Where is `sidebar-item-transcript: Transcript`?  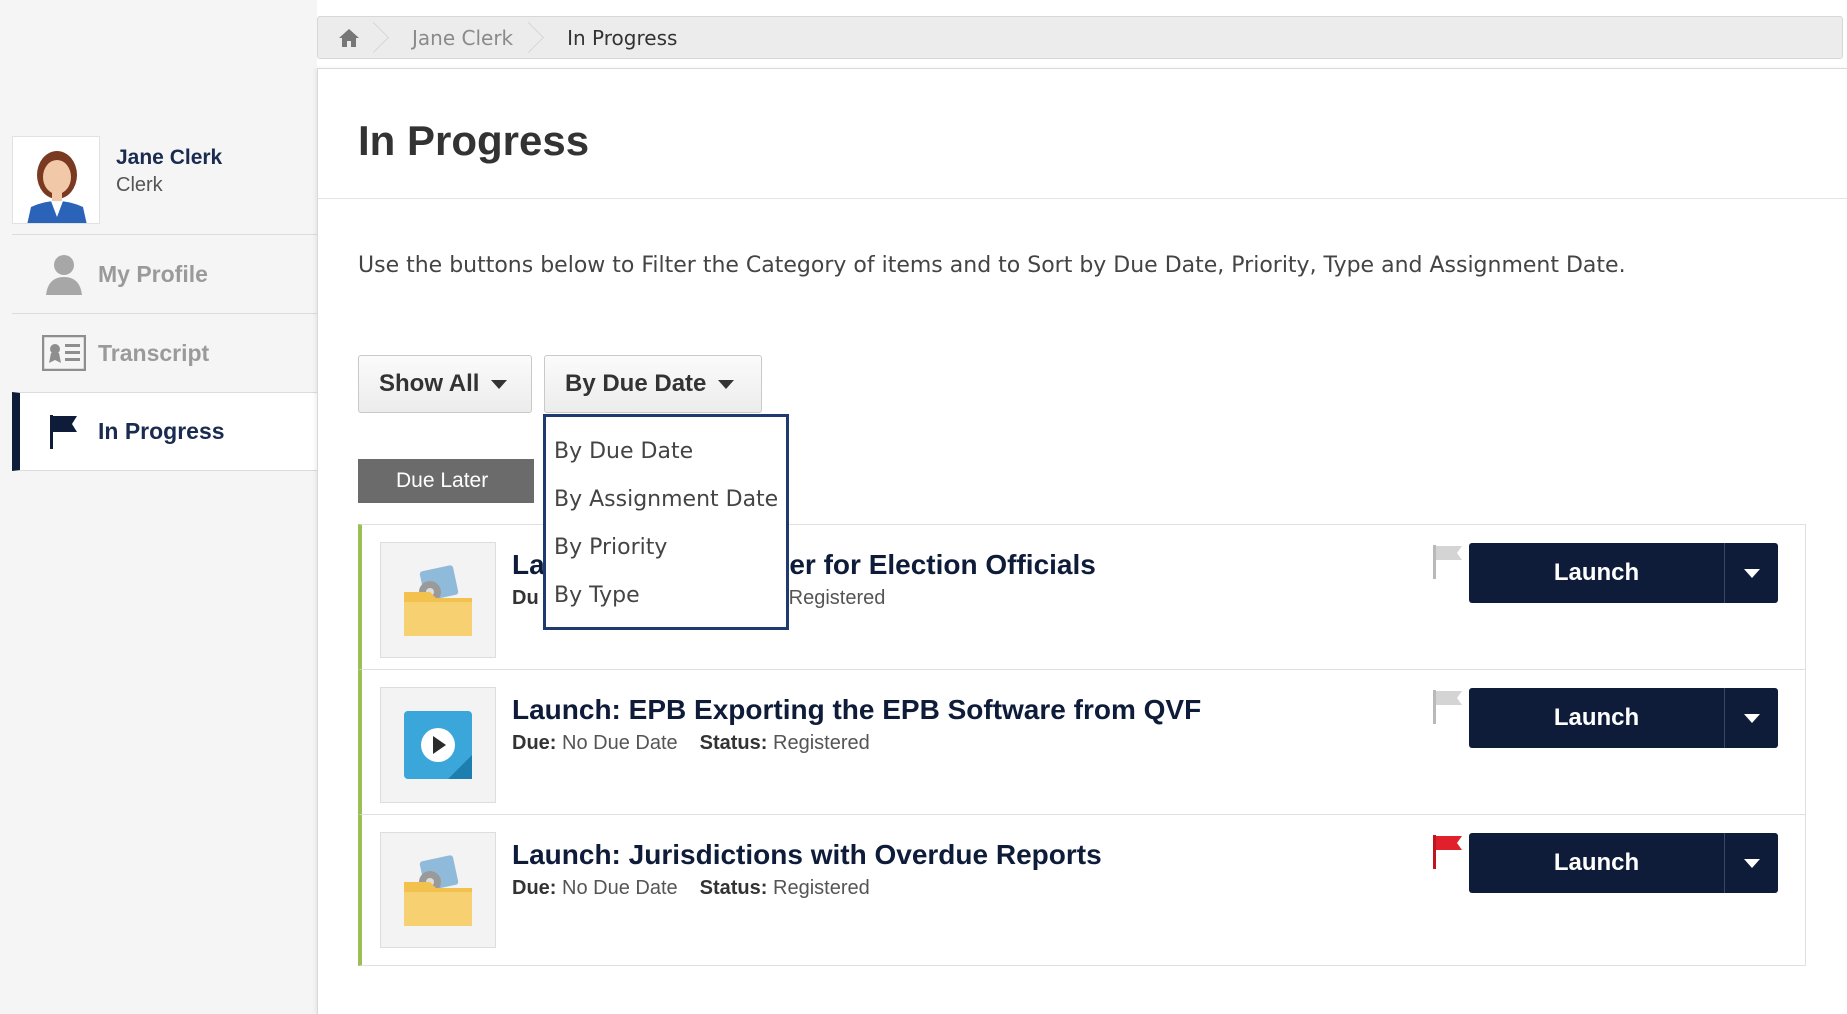 sidebar-item-transcript: Transcript is located at coordinates (164, 352).